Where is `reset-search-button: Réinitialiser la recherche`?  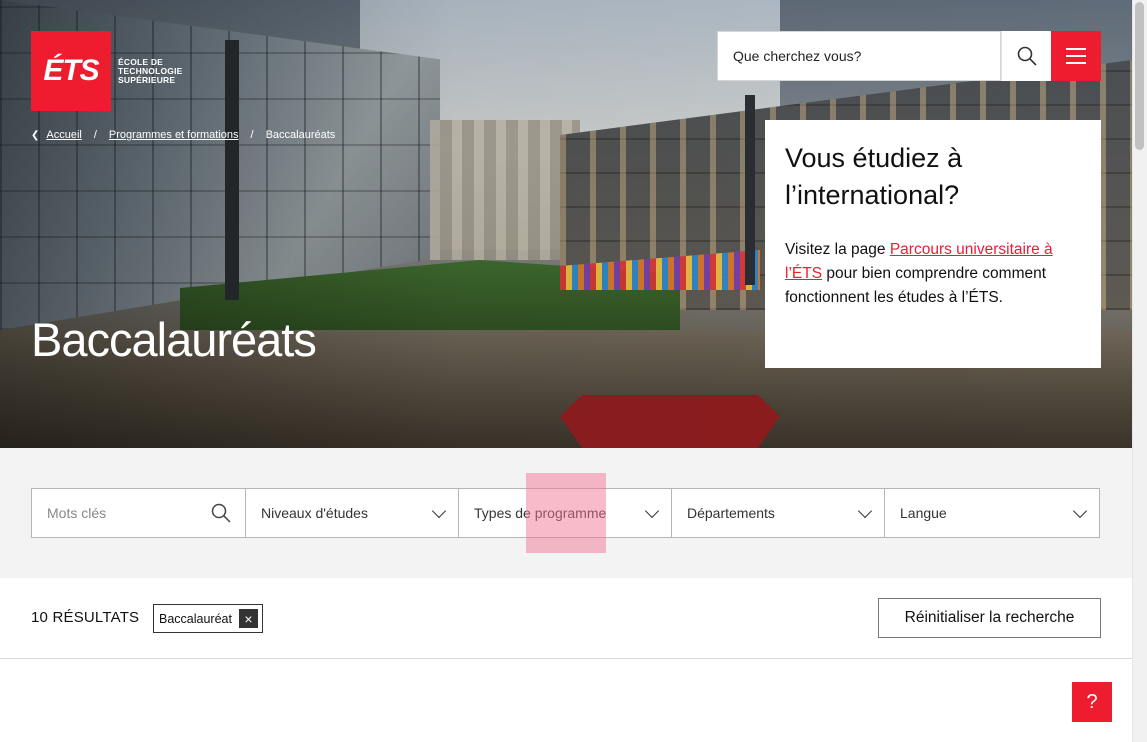 reset-search-button: Réinitialiser la recherche is located at coordinates (989, 618).